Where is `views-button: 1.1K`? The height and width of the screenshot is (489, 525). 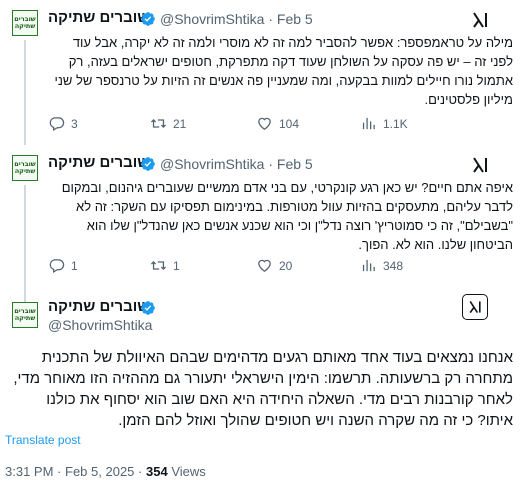
views-button: 1.1K is located at coordinates (384, 123).